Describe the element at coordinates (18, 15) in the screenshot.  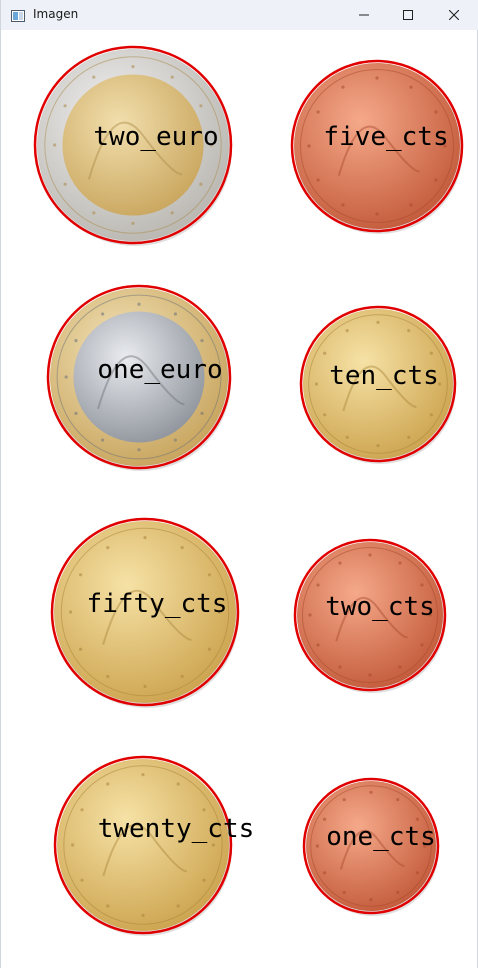
I see `image-window-icon` at that location.